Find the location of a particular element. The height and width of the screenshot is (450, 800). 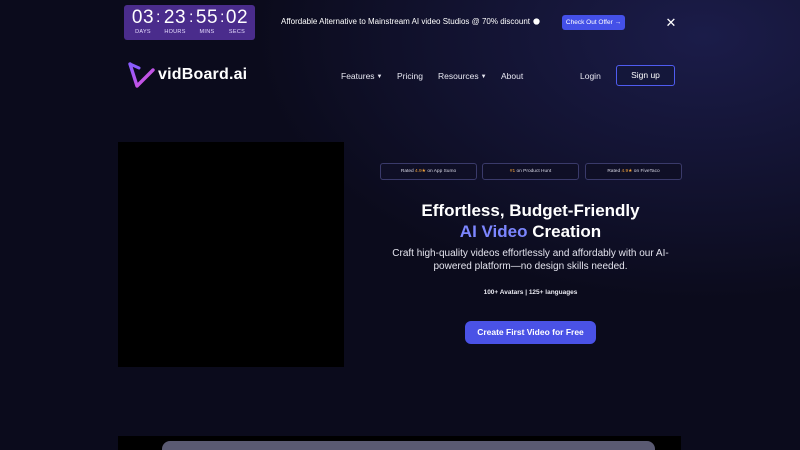

rating-badge-appsumo: Rated 4.9★ on App Sumo is located at coordinates (428, 171).